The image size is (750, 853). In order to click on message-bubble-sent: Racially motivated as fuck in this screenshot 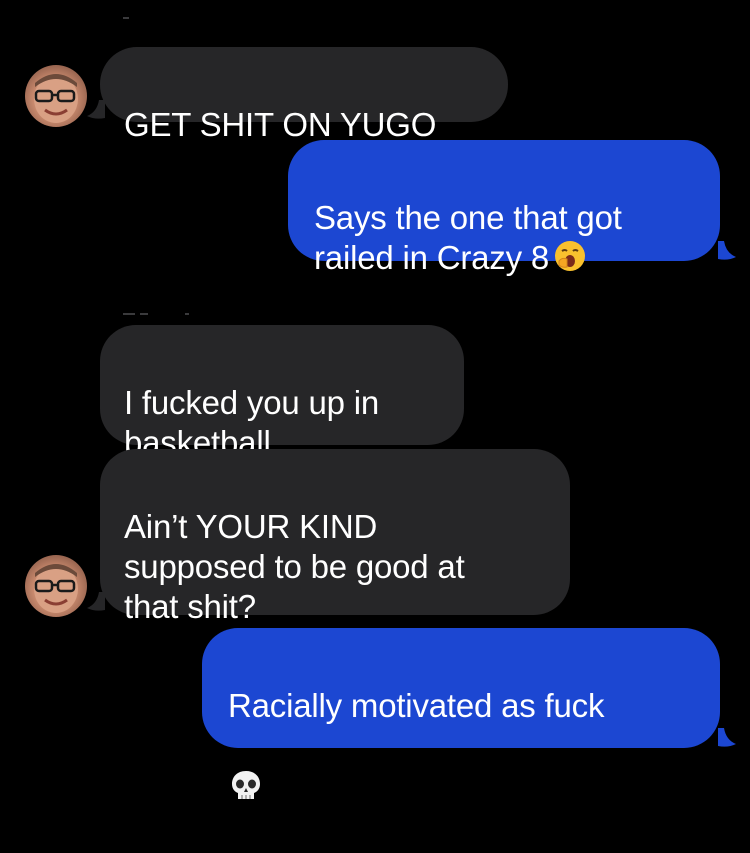, I will do `click(461, 713)`.